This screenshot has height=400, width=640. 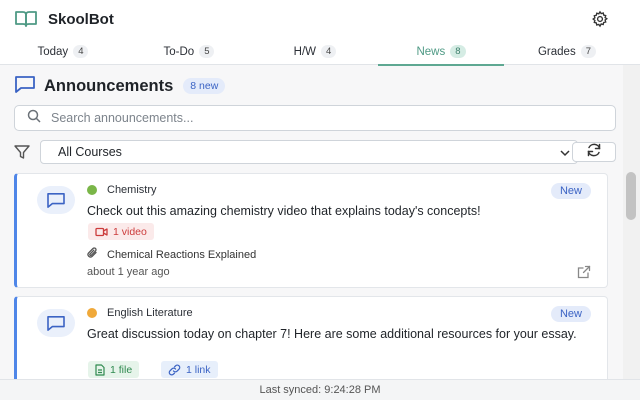 I want to click on filter-icon, so click(x=22, y=152).